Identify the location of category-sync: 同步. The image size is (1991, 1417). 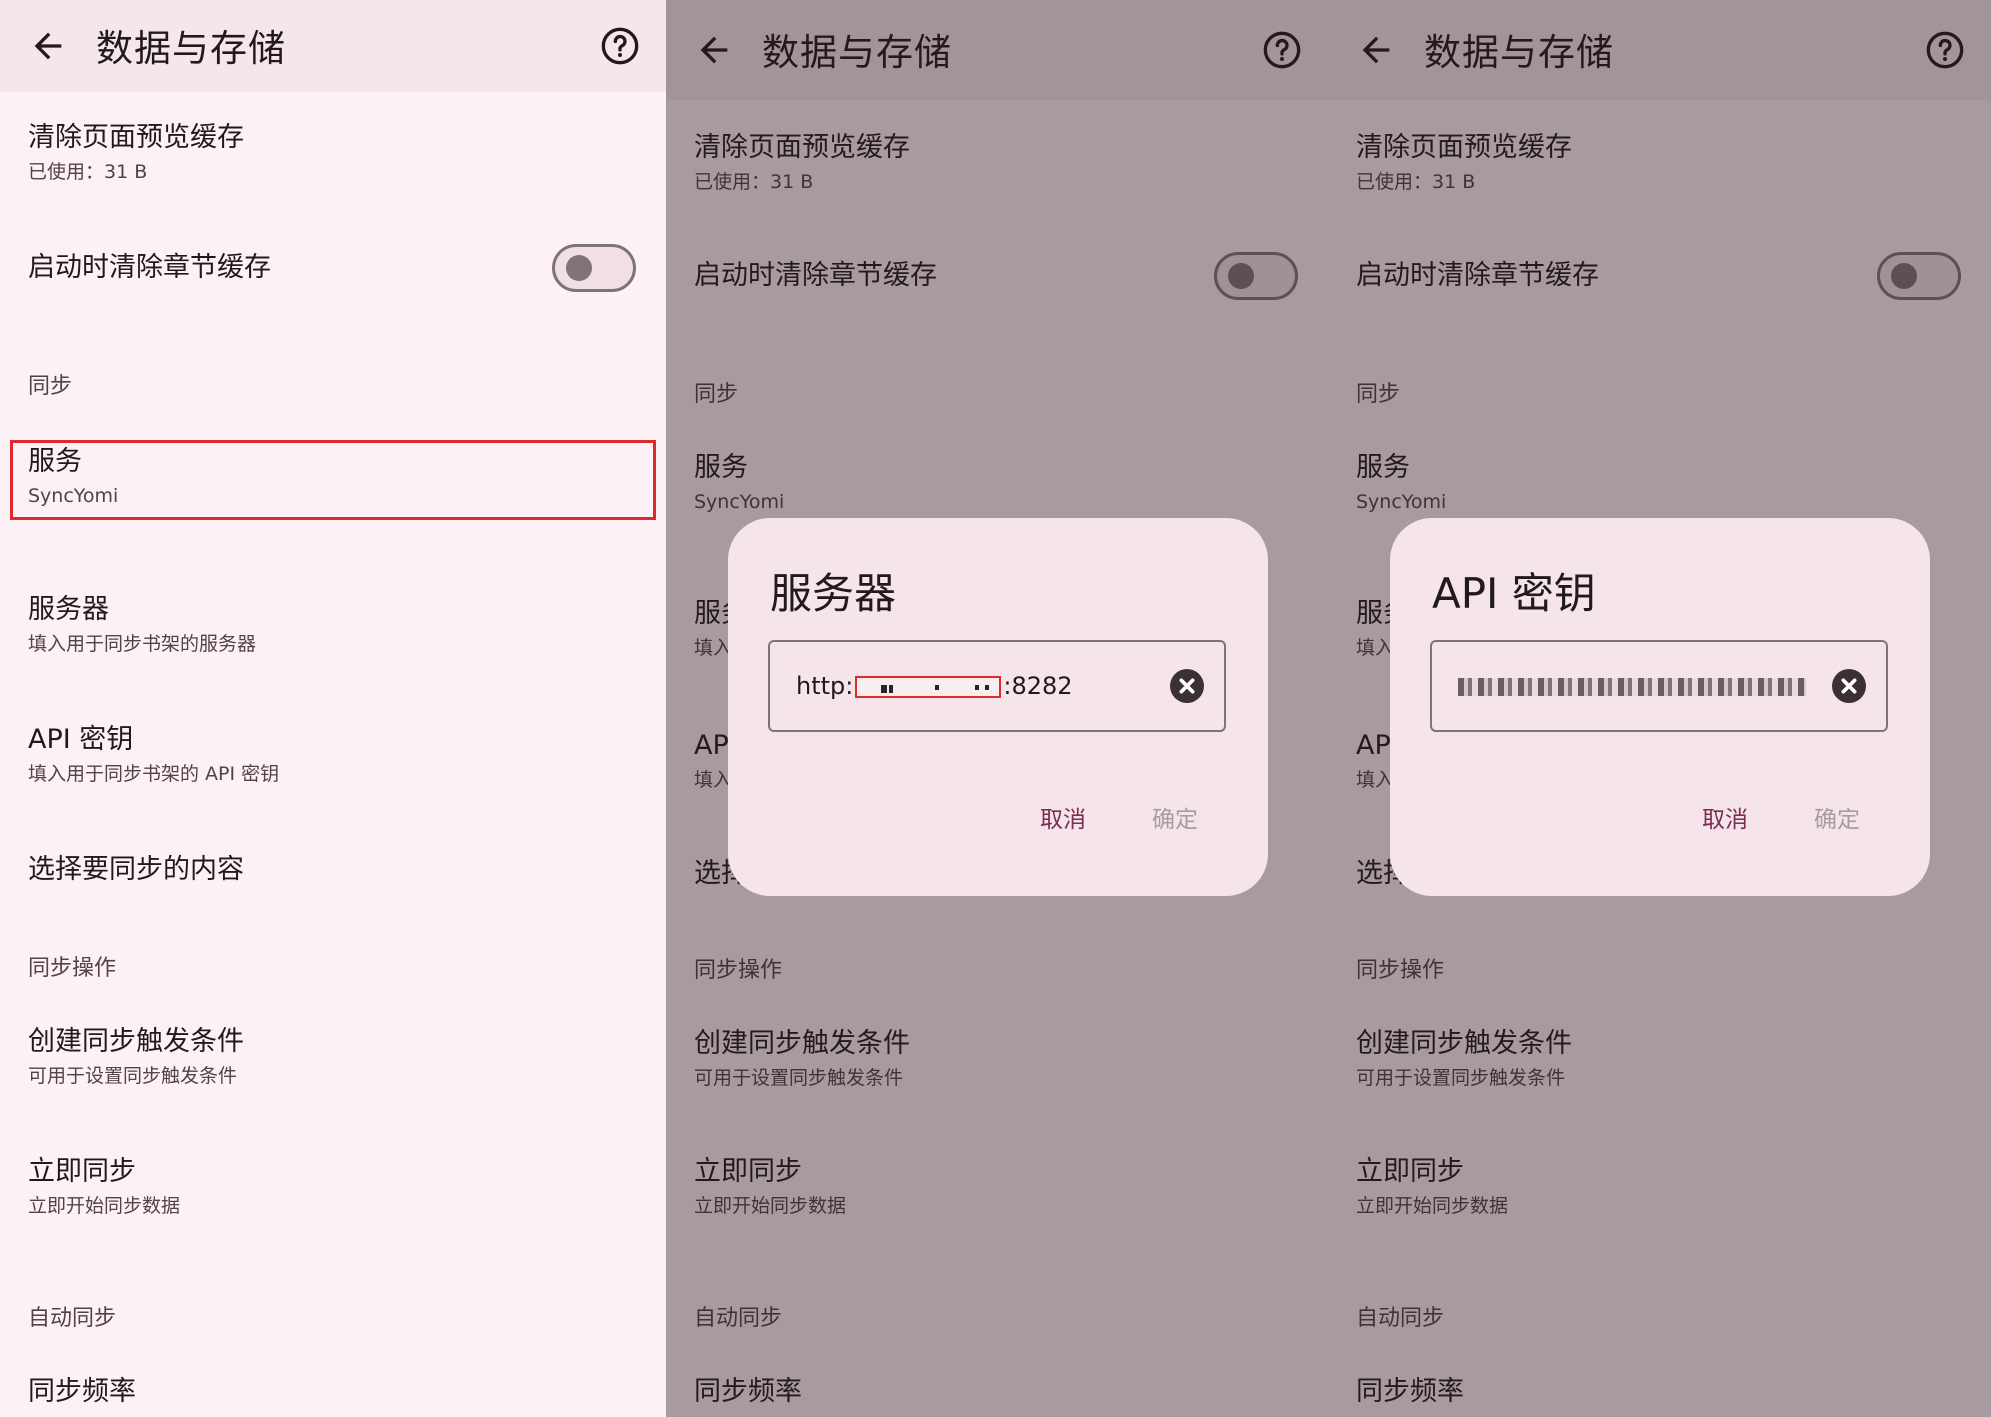
(50, 386).